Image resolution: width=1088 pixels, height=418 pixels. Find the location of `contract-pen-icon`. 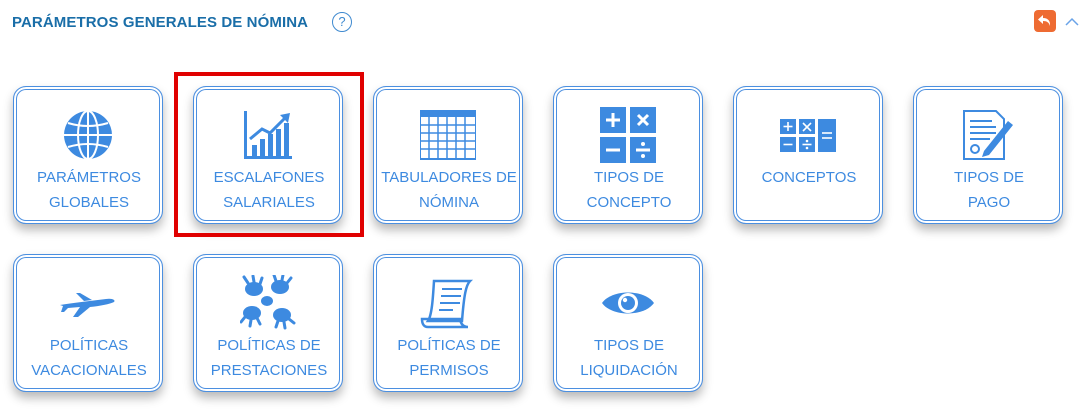

contract-pen-icon is located at coordinates (988, 135).